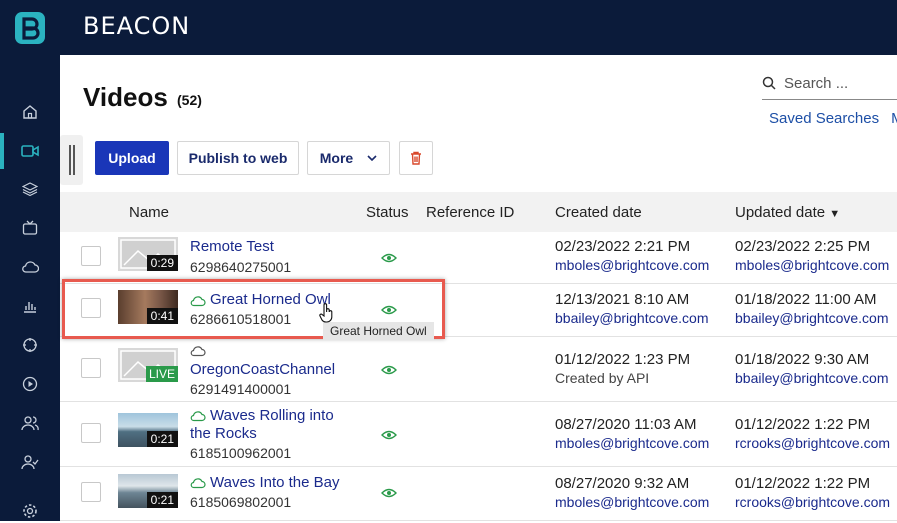 The width and height of the screenshot is (897, 523). What do you see at coordinates (378, 331) in the screenshot?
I see `tooltip: Great Horned Owl` at bounding box center [378, 331].